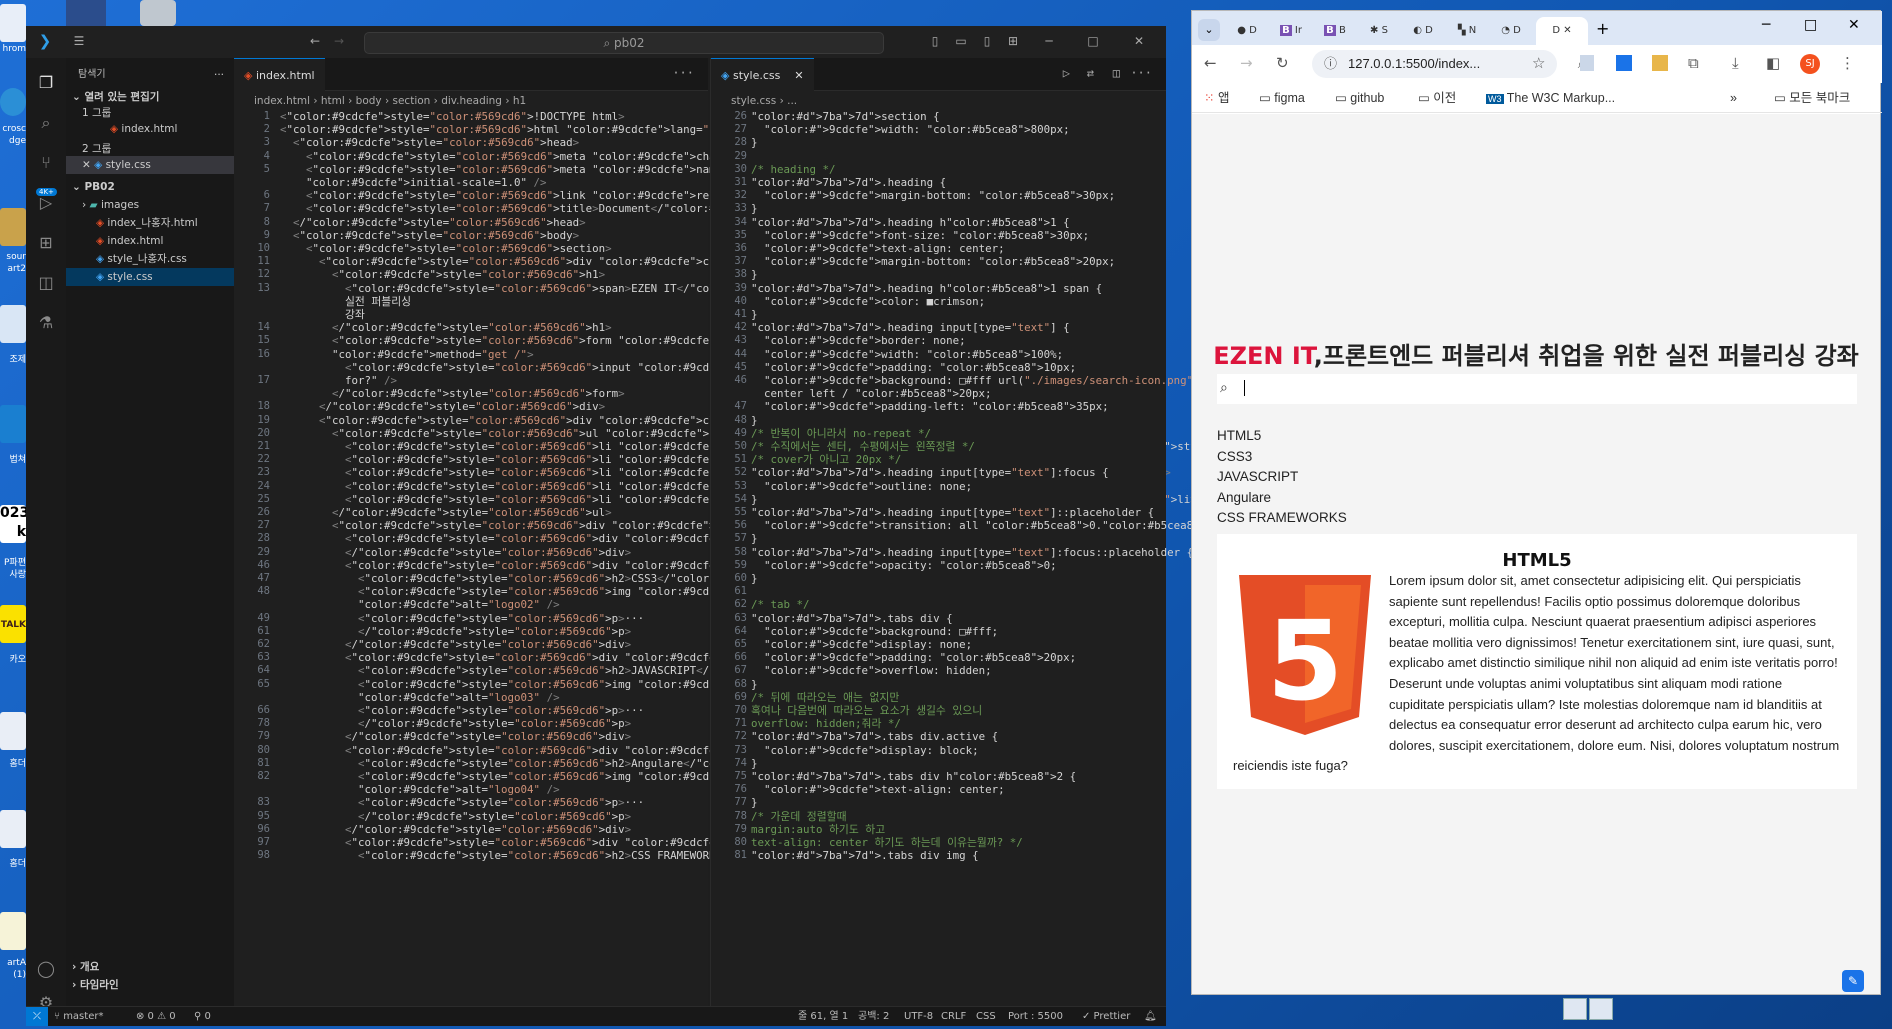 Image resolution: width=1892 pixels, height=1029 pixels. Describe the element at coordinates (1448, 64) in the screenshot. I see `address-bar: ⓘ 127.0.0.1:5500/index... ⌕` at that location.